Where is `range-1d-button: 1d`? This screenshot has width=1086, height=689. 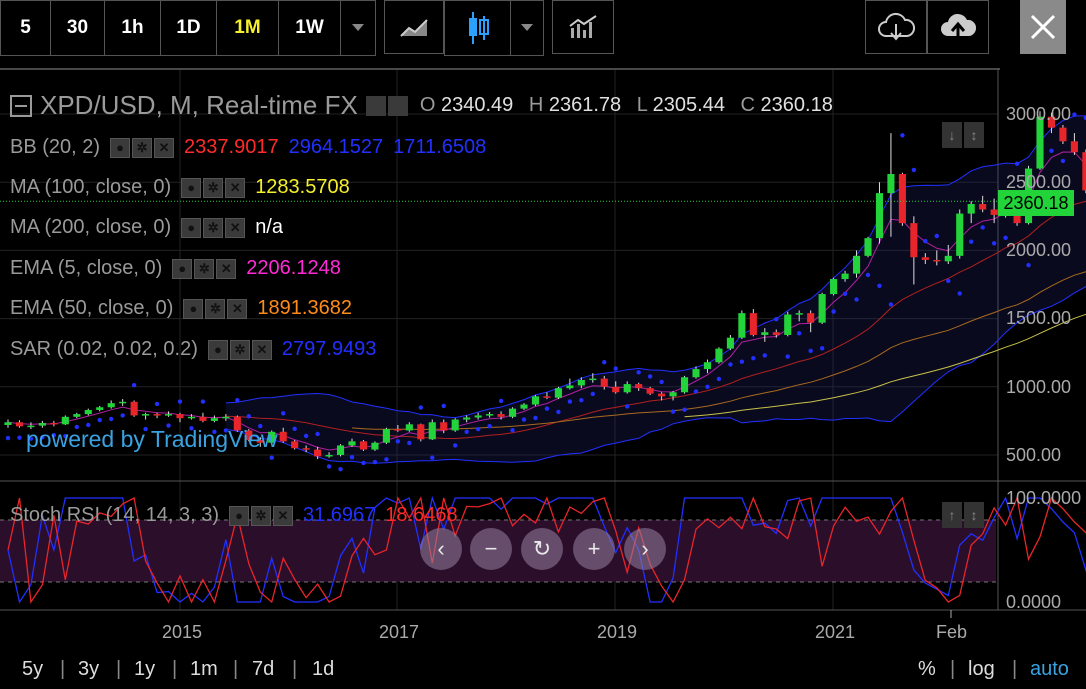 range-1d-button: 1d is located at coordinates (323, 669).